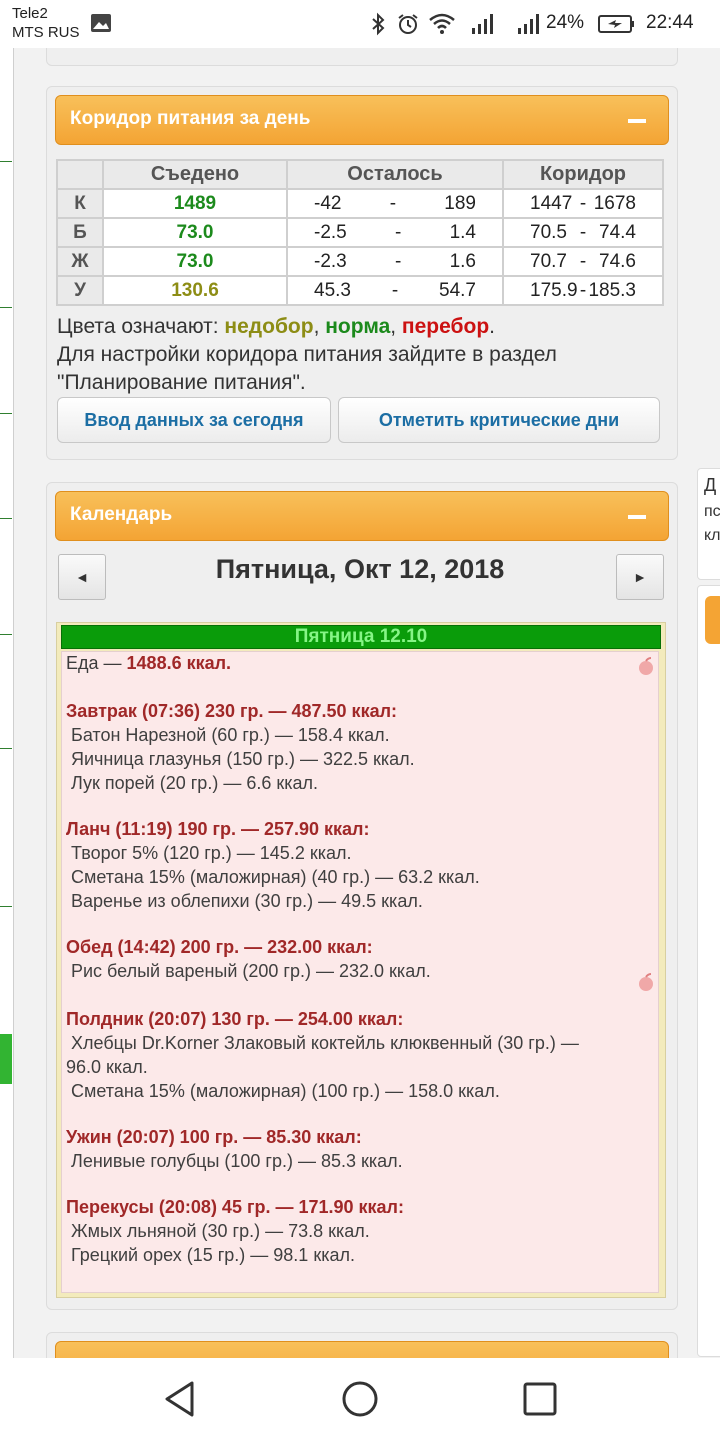 The image size is (720, 1440). What do you see at coordinates (712, 620) in the screenshot?
I see `right-partial-header` at bounding box center [712, 620].